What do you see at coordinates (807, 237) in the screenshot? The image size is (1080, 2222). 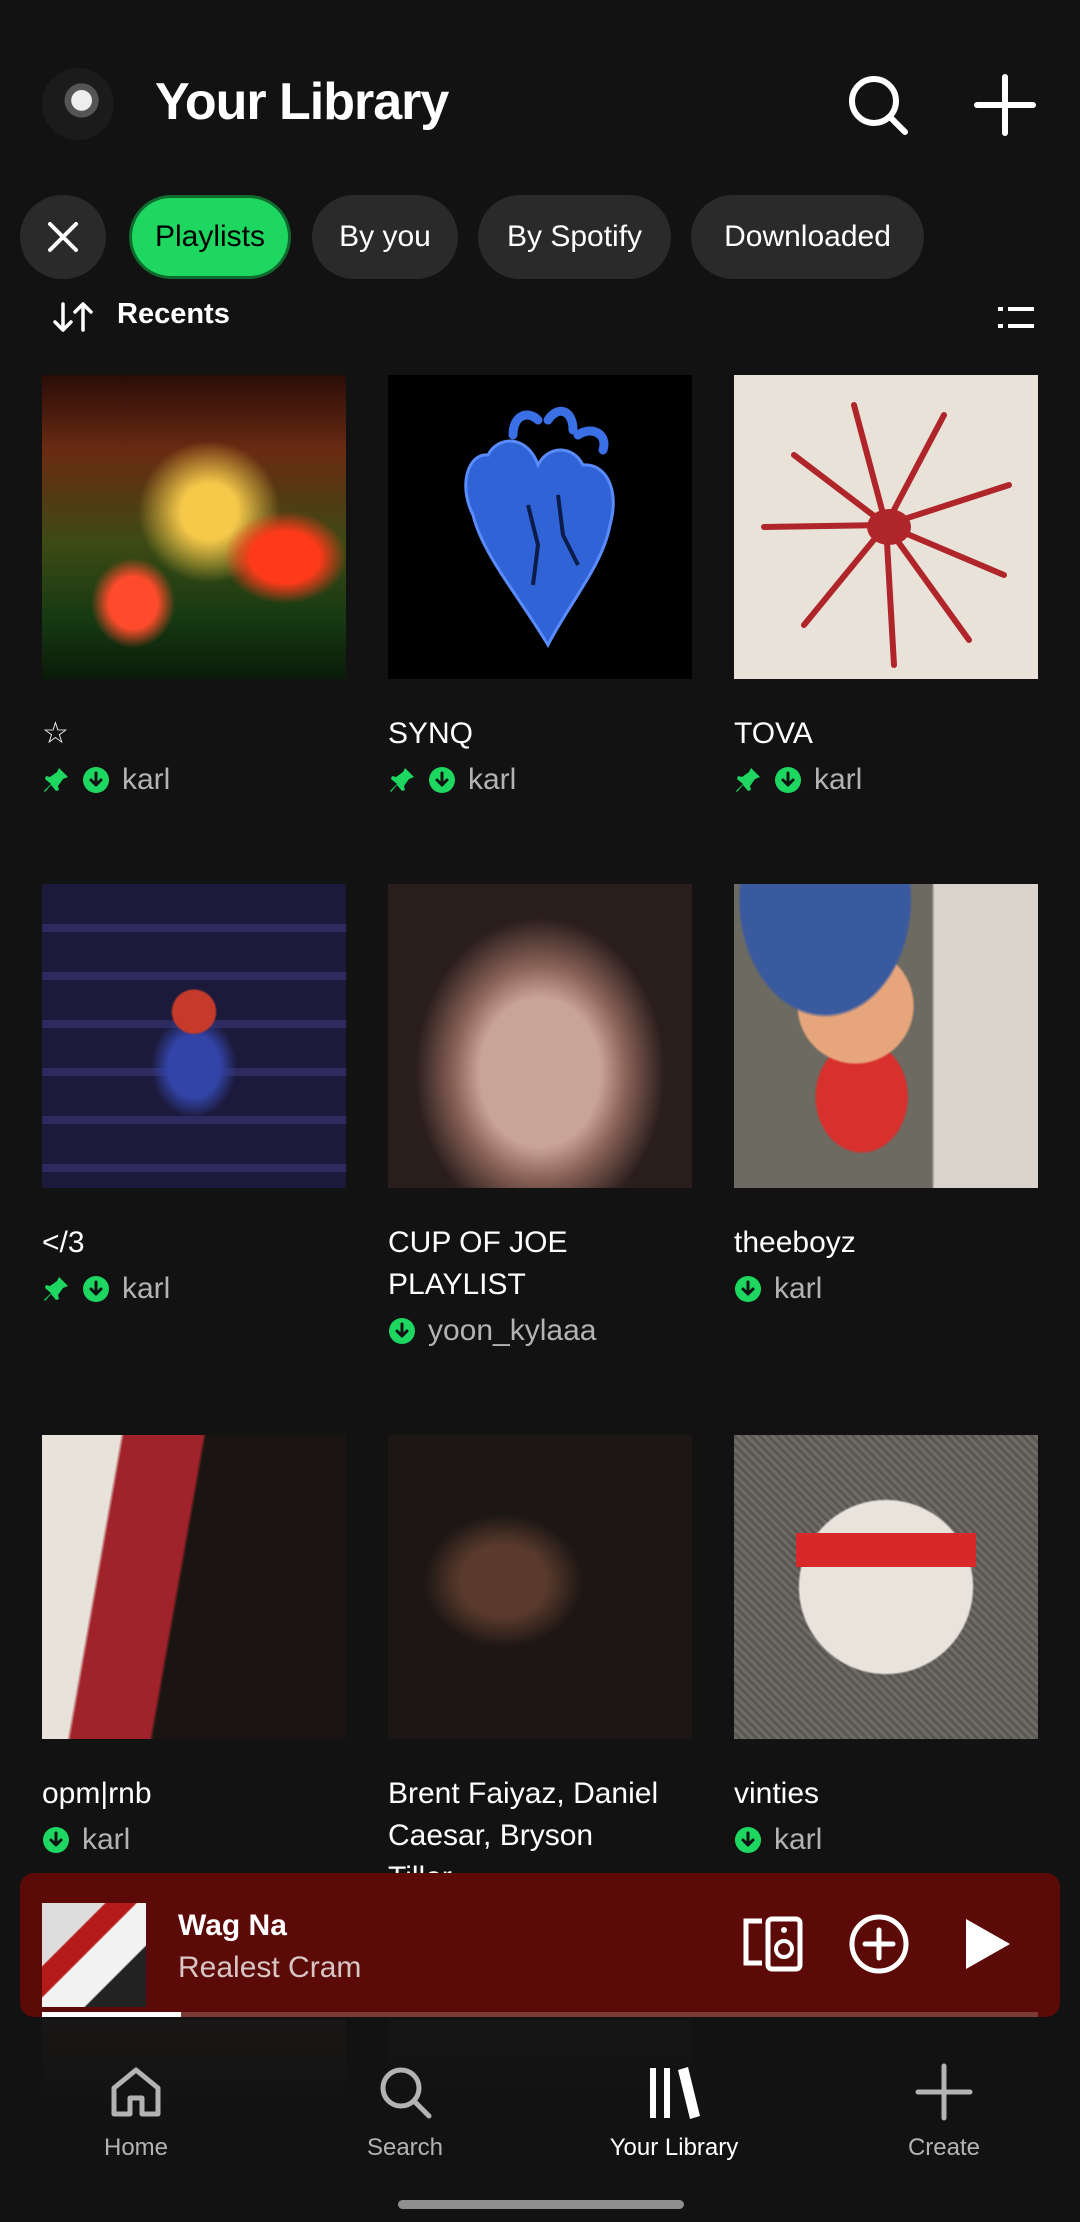 I see `chip-downloaded: Downloaded` at bounding box center [807, 237].